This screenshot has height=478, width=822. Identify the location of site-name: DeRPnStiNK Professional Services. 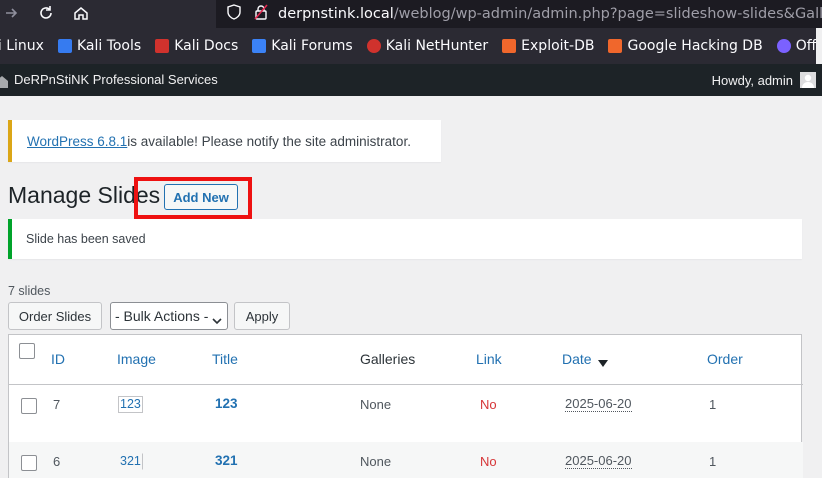
(116, 79).